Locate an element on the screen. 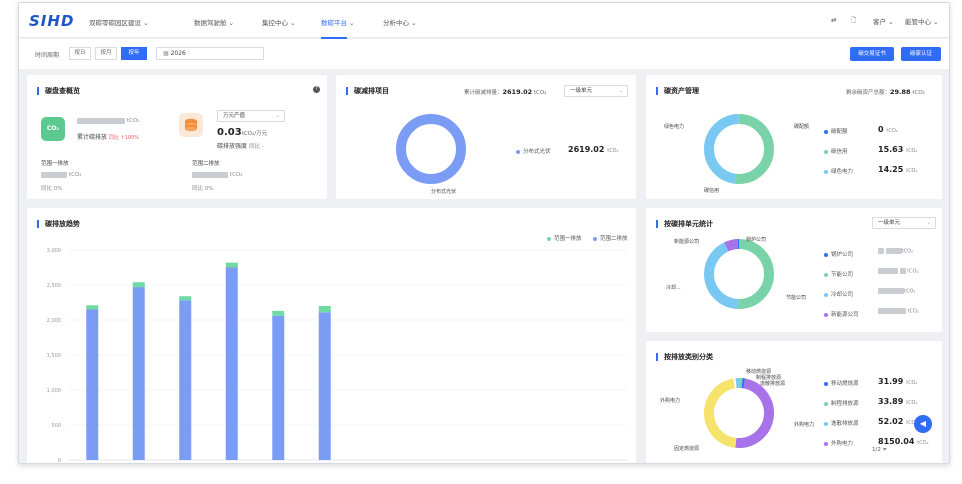 This screenshot has height=484, width=962. unit-label-energy-saving: 节能公司 is located at coordinates (796, 298).